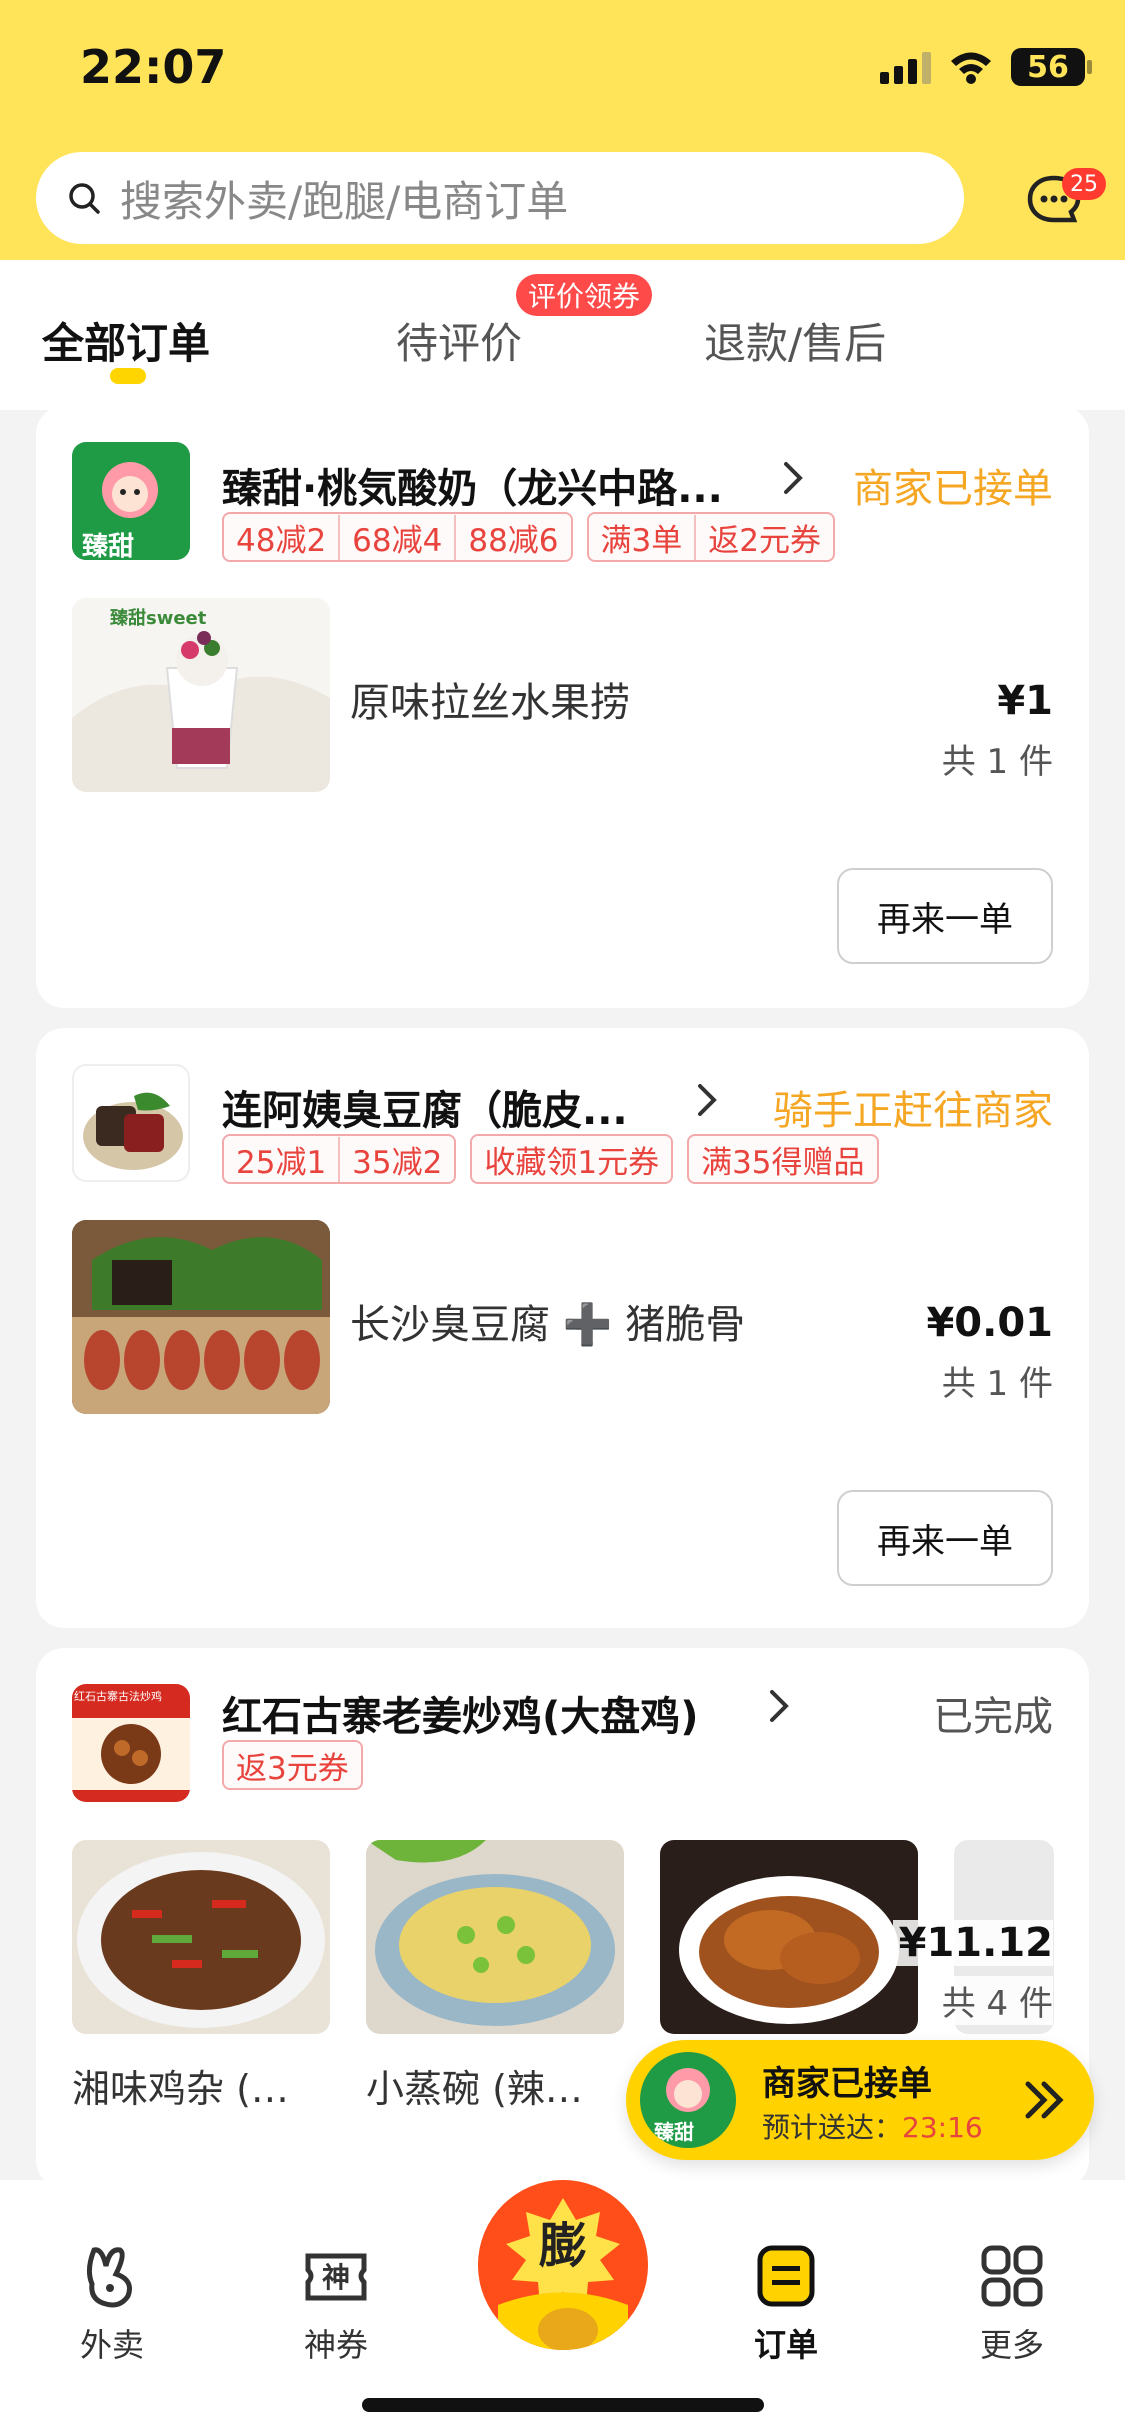 Image resolution: width=1125 pixels, height=2436 pixels. I want to click on steamed-bowl-image, so click(490, 1933).